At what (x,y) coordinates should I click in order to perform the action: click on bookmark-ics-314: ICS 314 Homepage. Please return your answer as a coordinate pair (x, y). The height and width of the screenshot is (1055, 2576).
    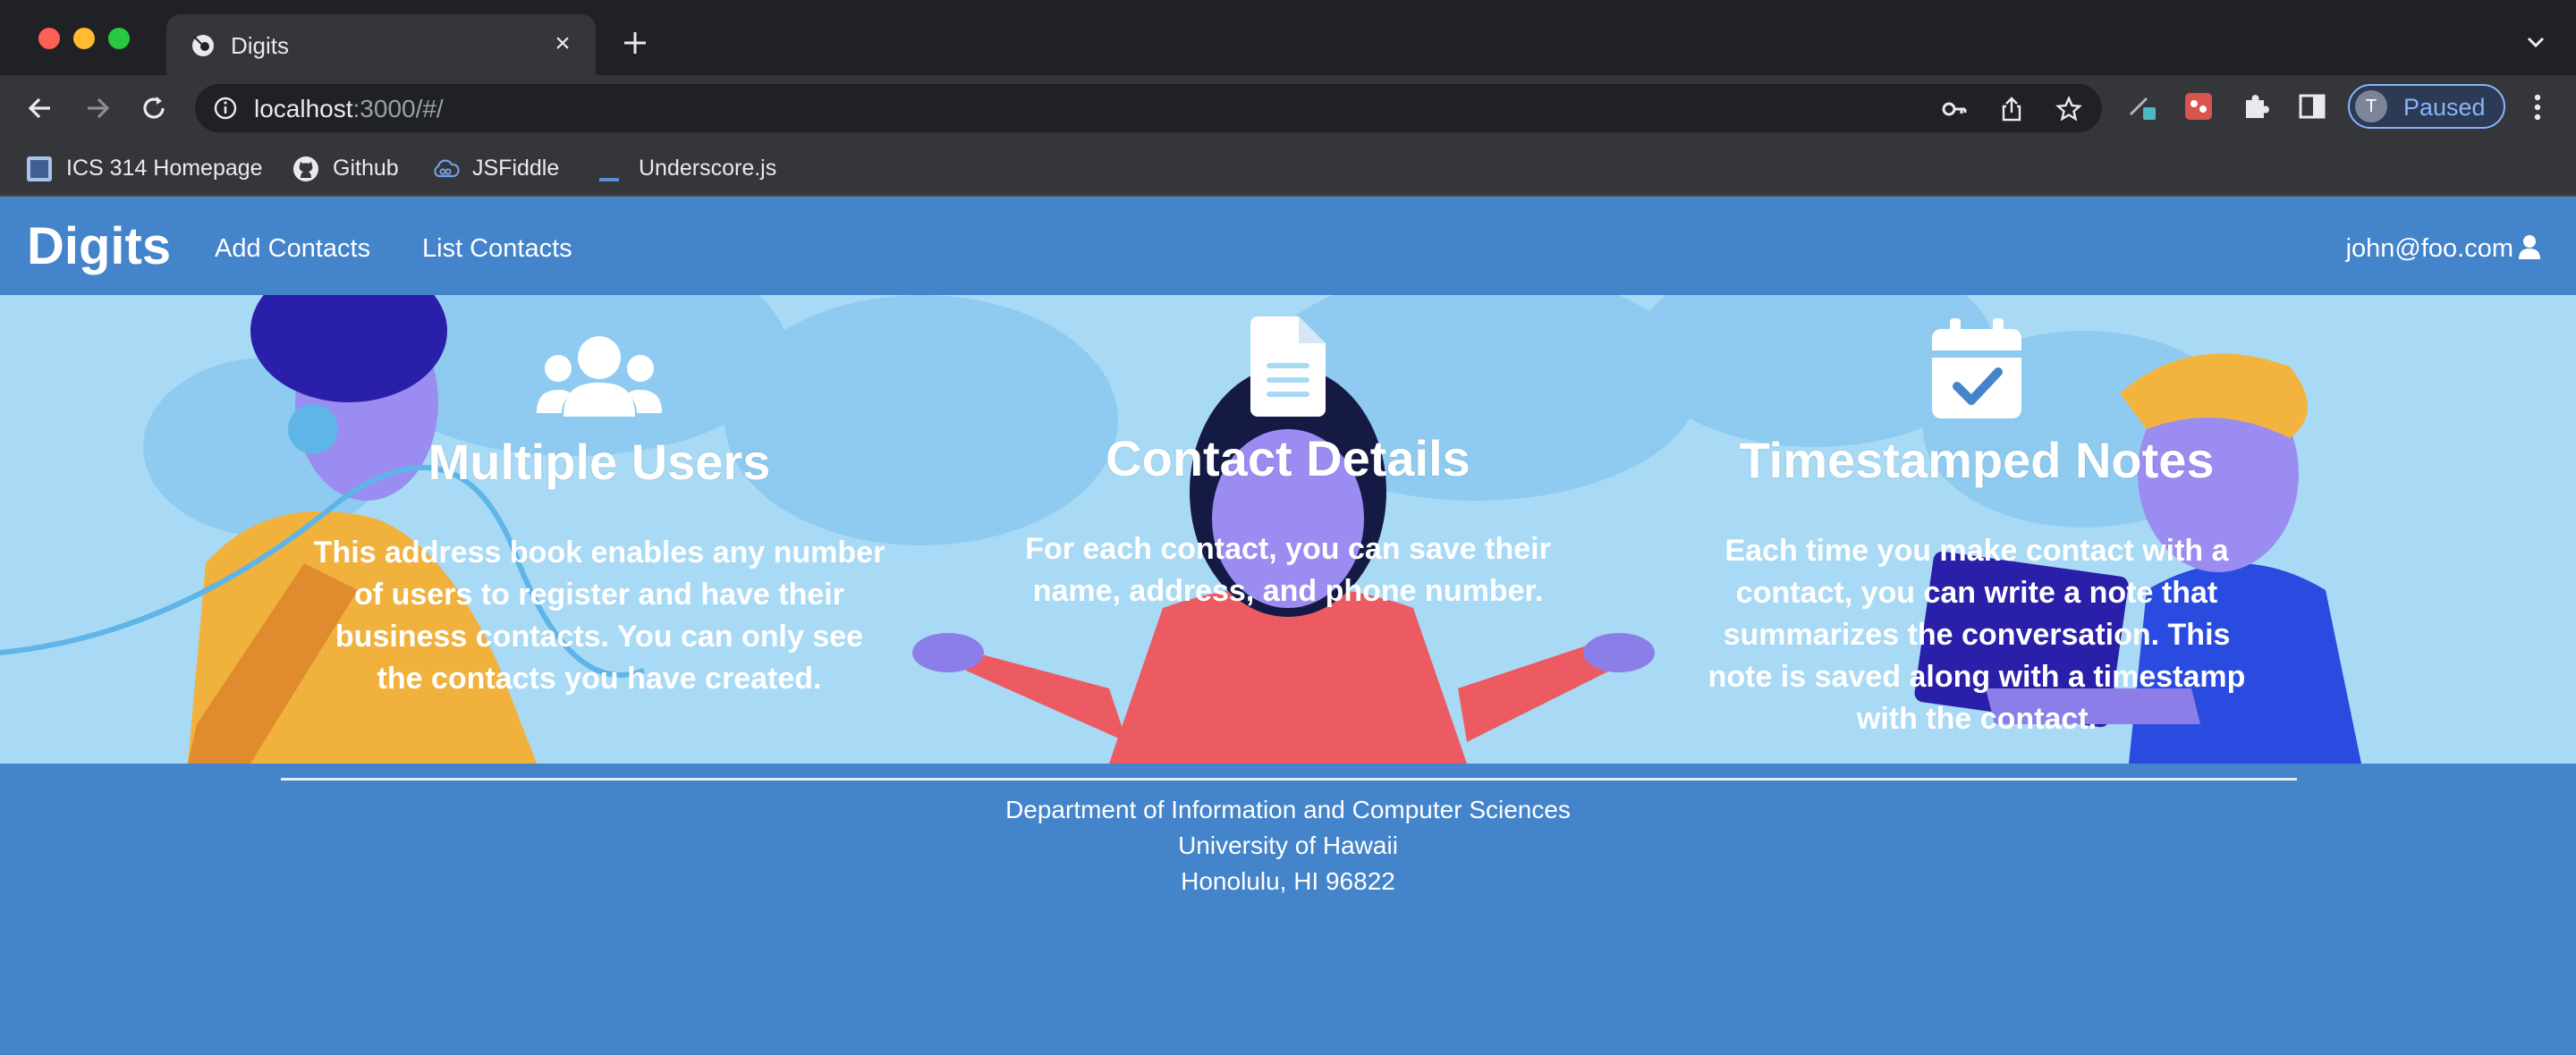
    Looking at the image, I should click on (150, 168).